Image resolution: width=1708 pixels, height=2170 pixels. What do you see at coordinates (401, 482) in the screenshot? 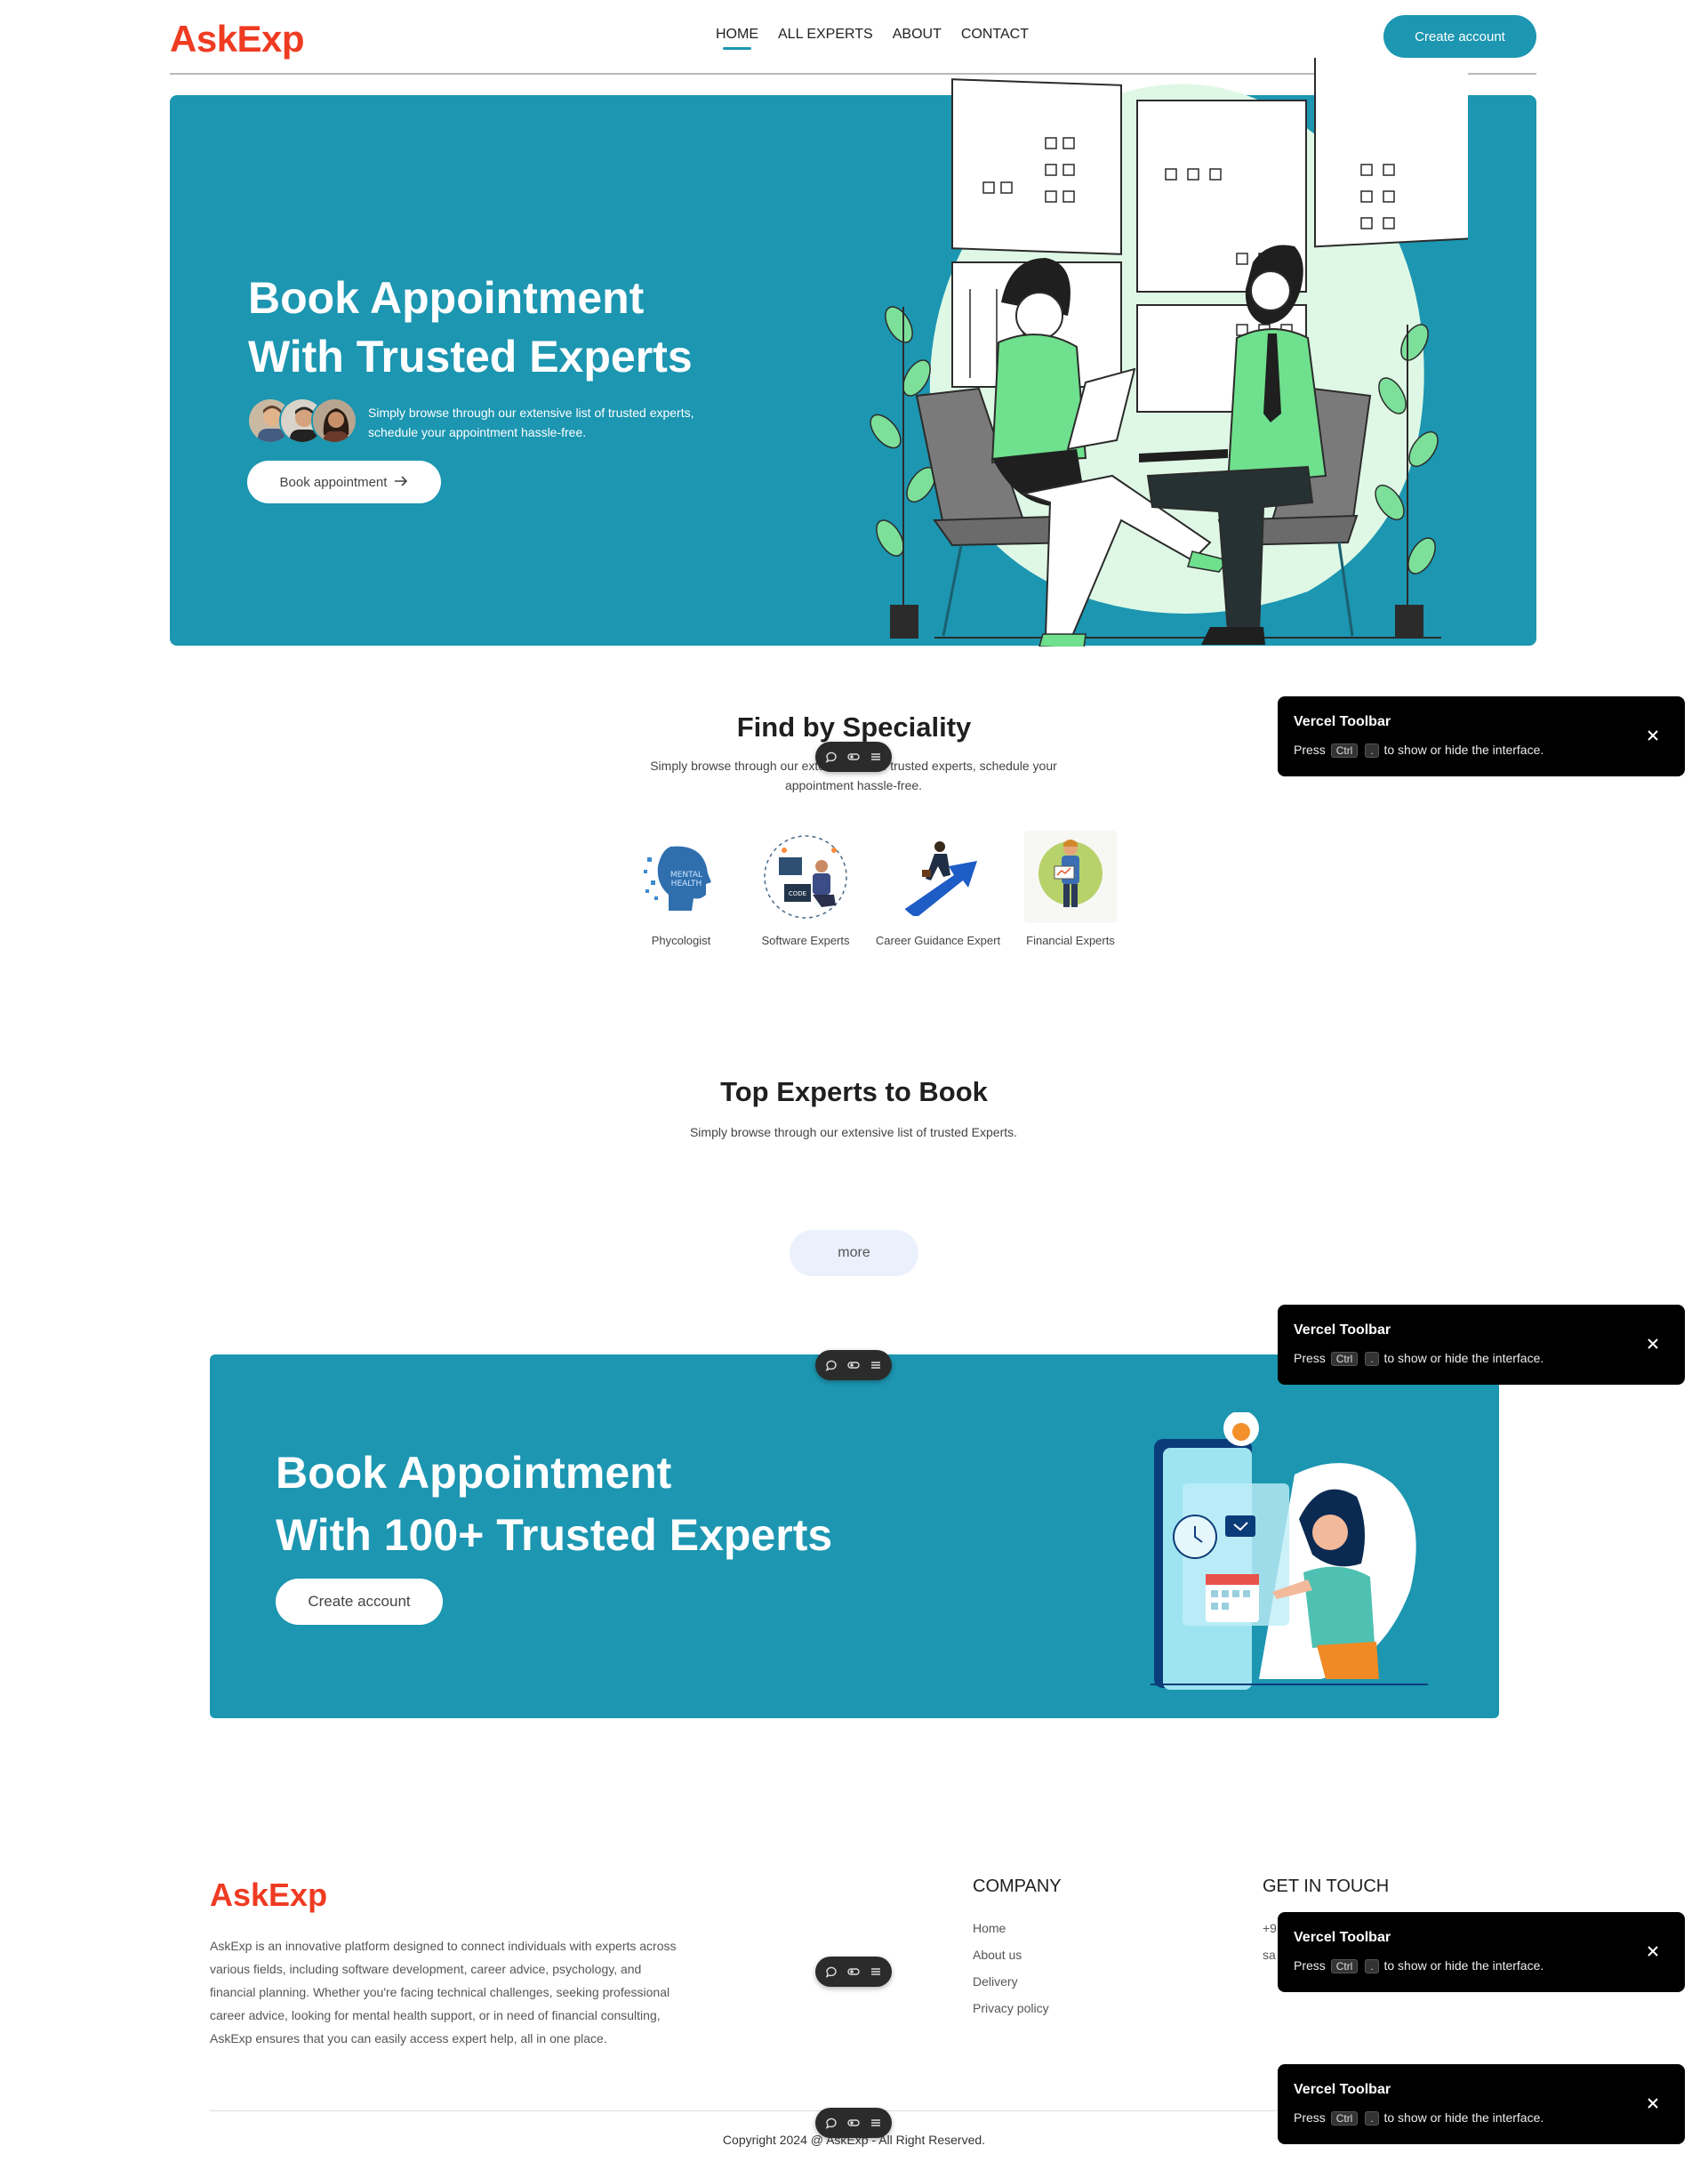
I see `arrow-right-icon` at bounding box center [401, 482].